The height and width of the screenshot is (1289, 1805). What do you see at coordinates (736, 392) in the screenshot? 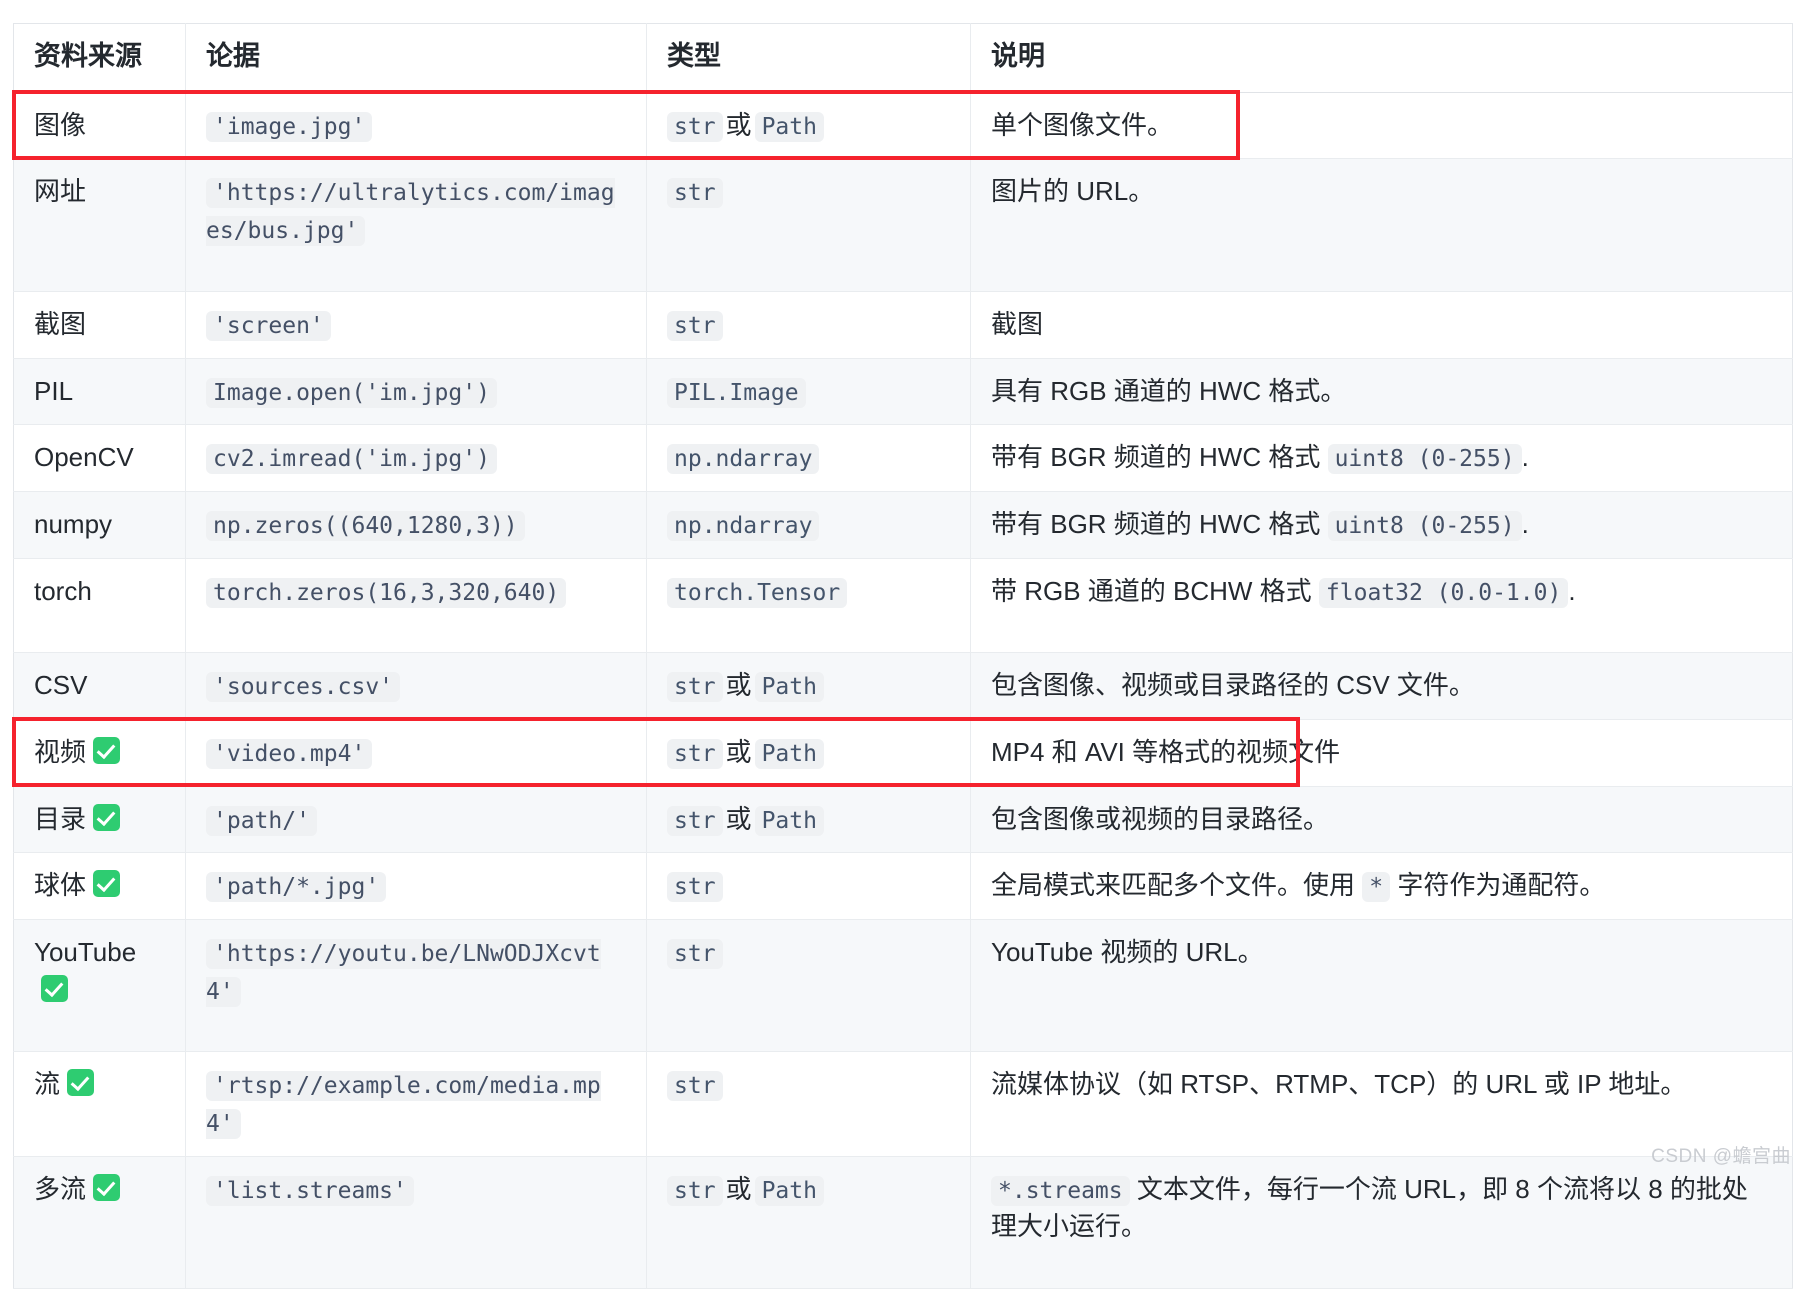
I see `type-code: PIL.Image` at bounding box center [736, 392].